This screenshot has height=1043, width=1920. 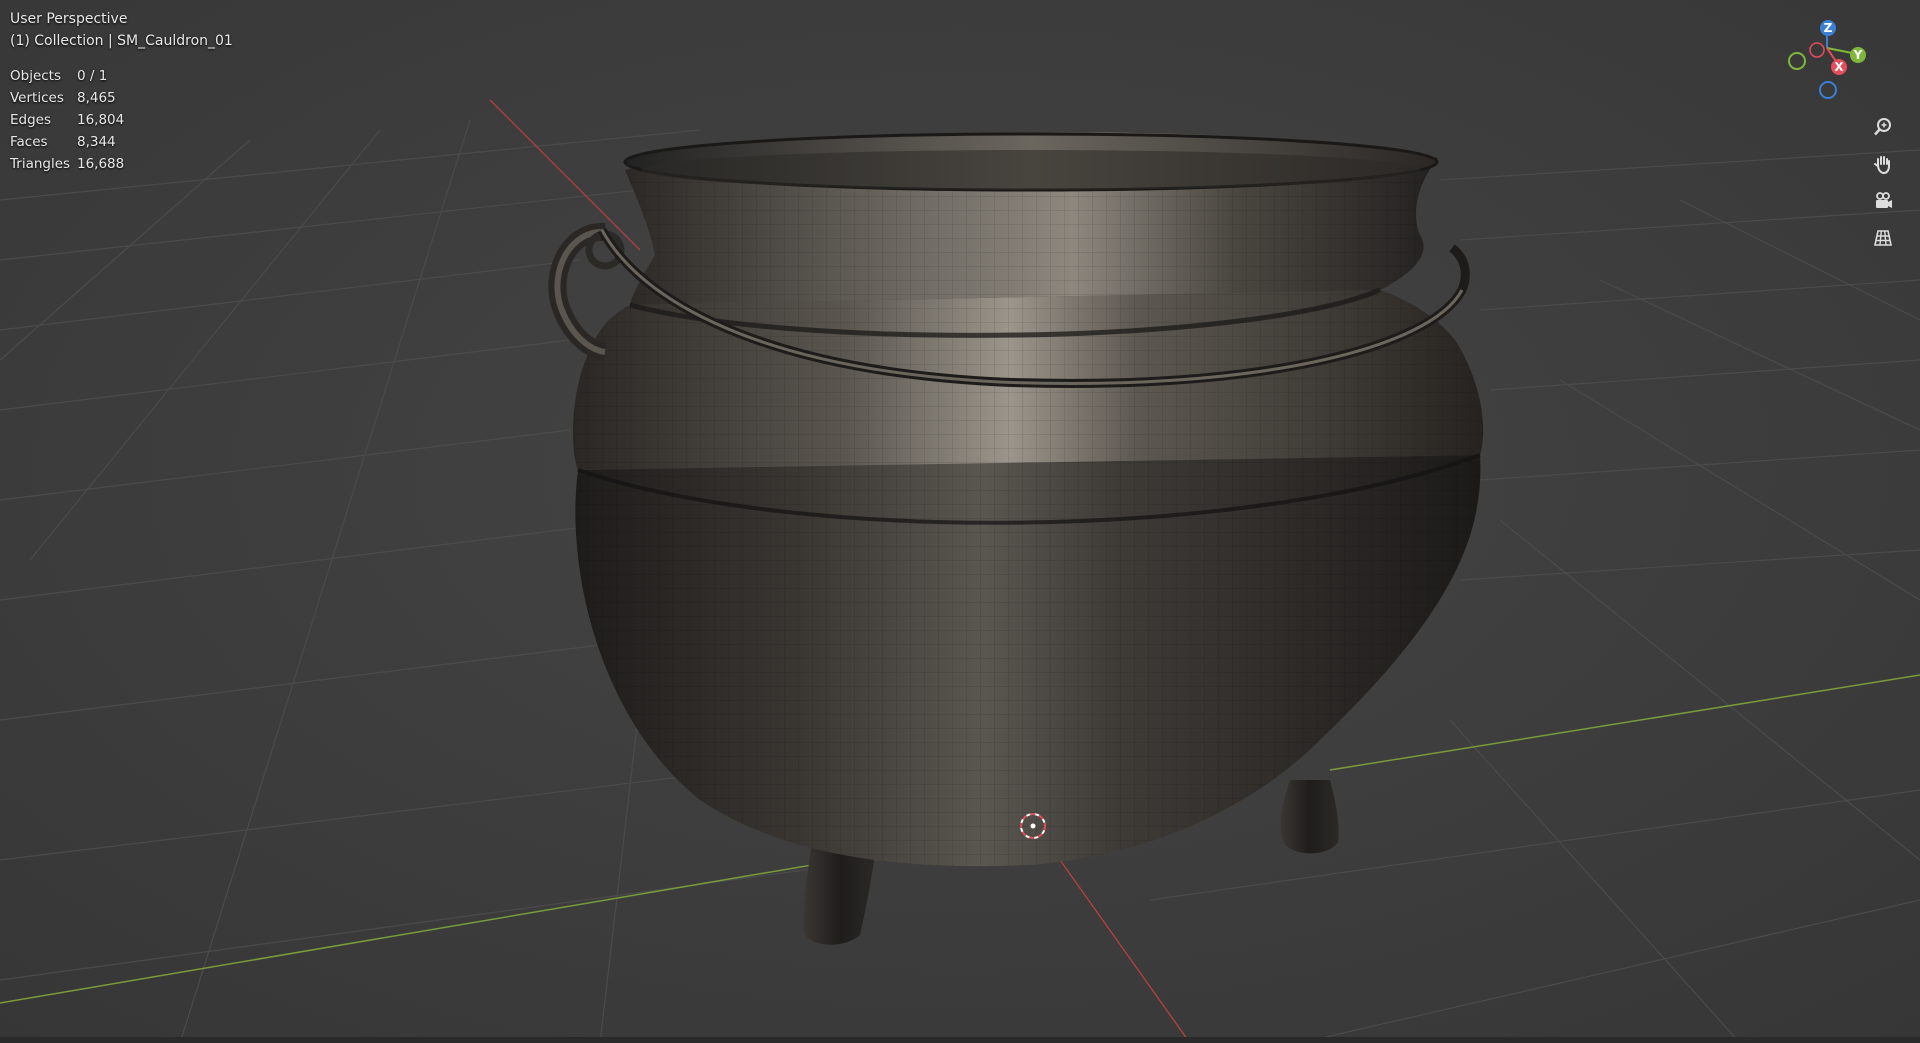 I want to click on y-axis-label: Y, so click(x=1858, y=55).